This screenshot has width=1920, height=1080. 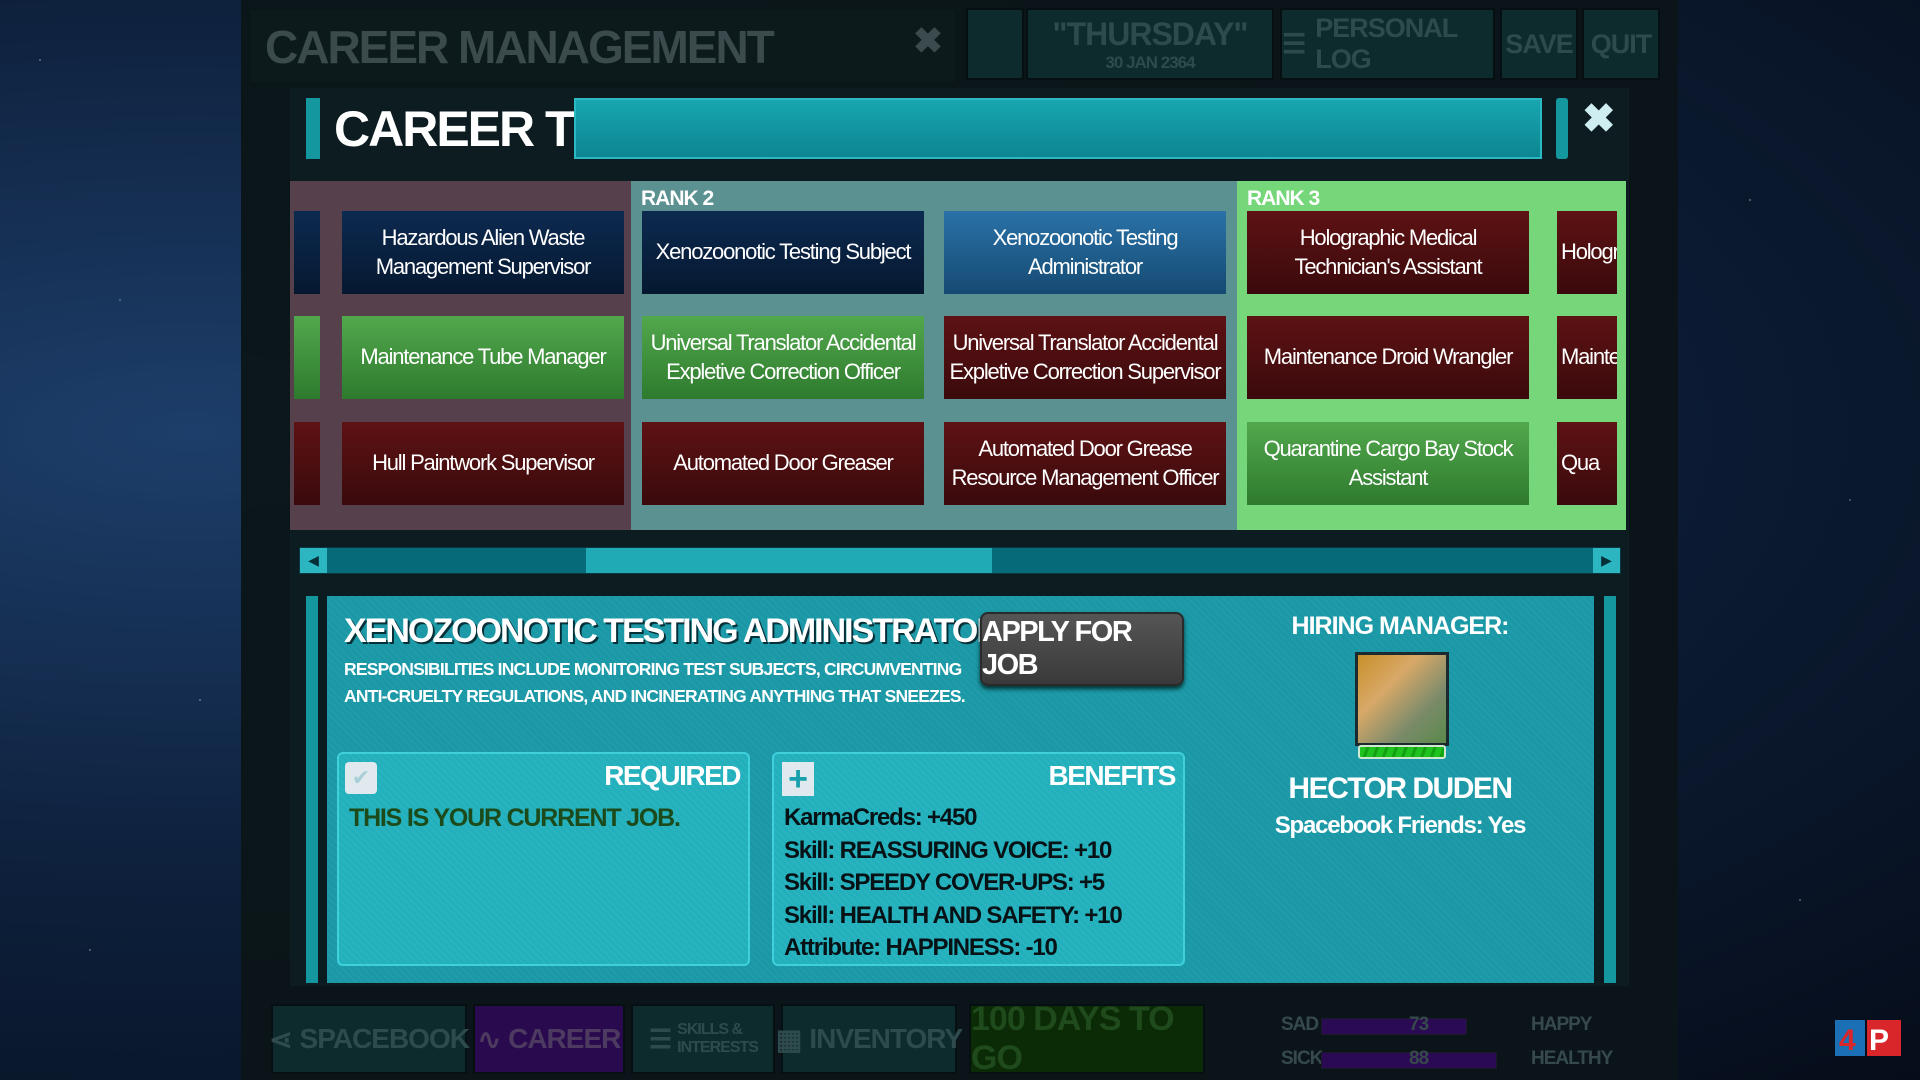 What do you see at coordinates (1621, 44) in the screenshot?
I see `quit-button: QUIT` at bounding box center [1621, 44].